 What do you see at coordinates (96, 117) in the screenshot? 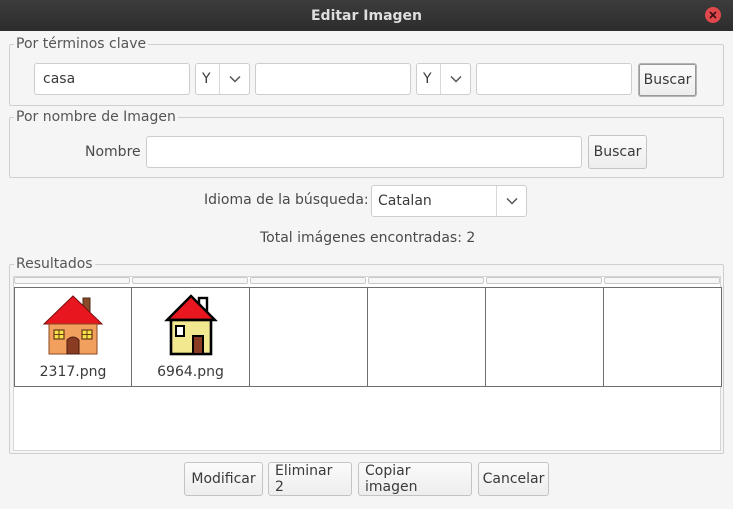
I see `by-name-legend: Por nombre de Imagen` at bounding box center [96, 117].